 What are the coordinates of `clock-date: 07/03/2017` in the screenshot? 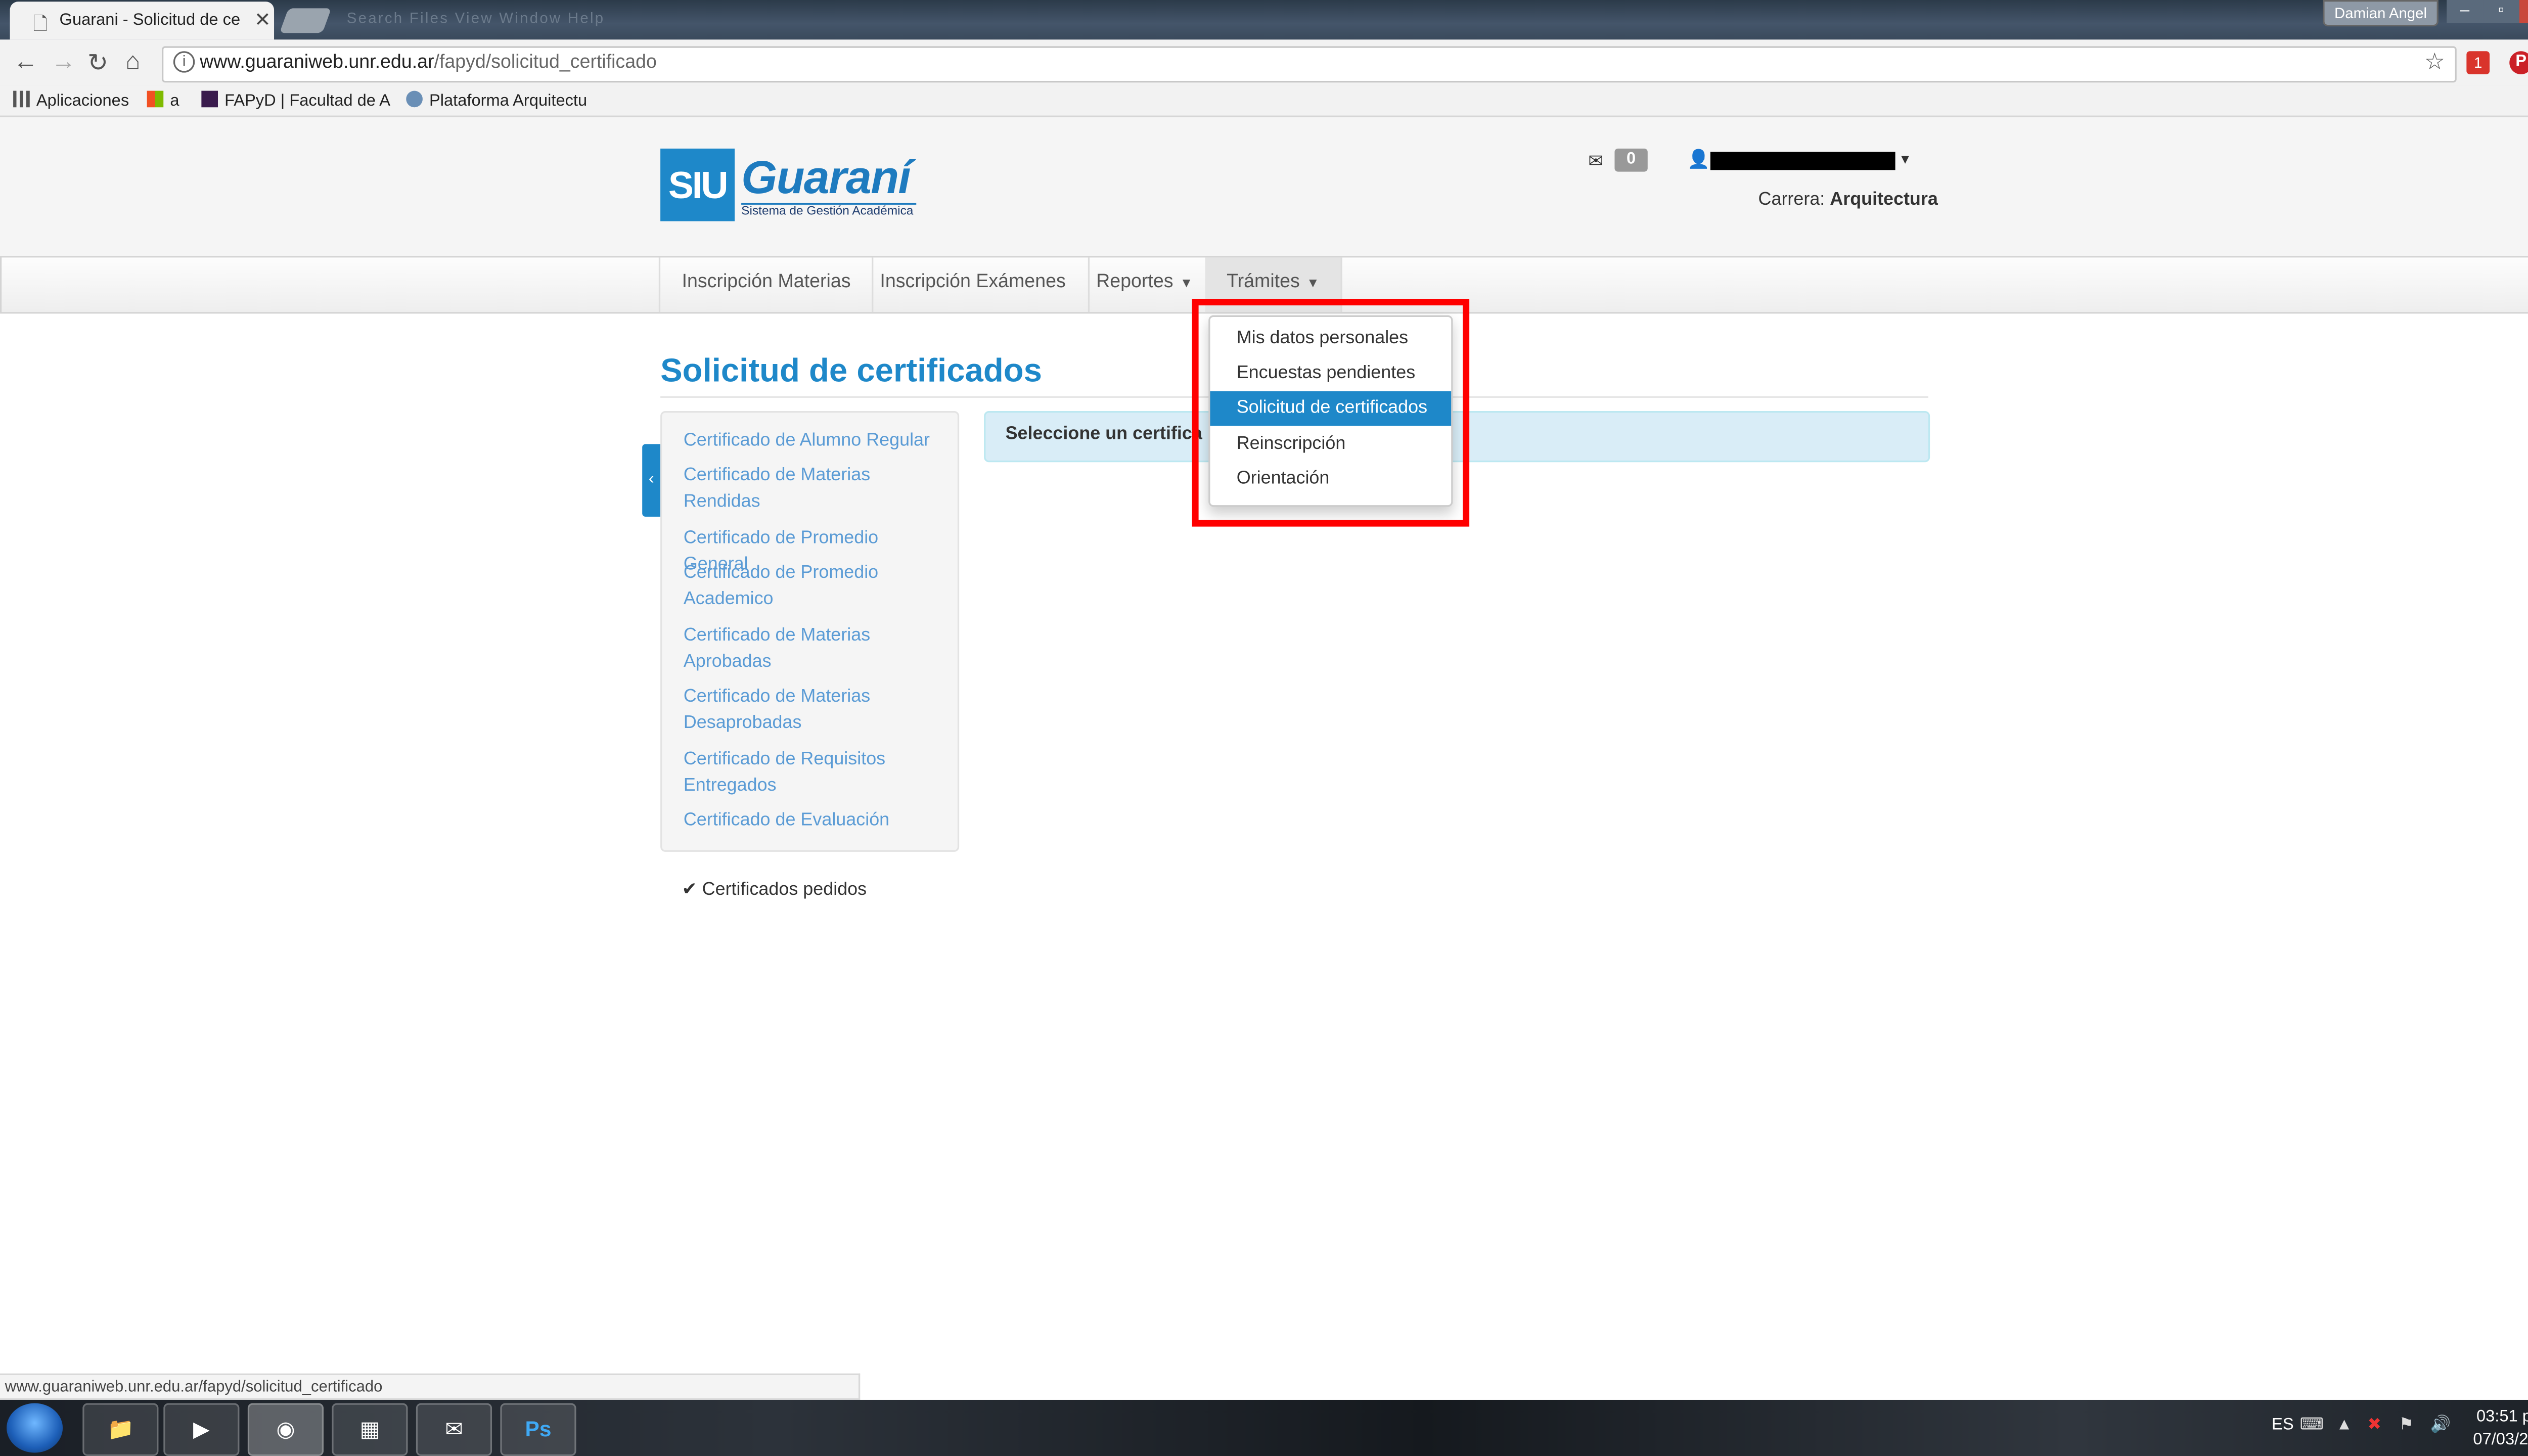 It's located at (2501, 1440).